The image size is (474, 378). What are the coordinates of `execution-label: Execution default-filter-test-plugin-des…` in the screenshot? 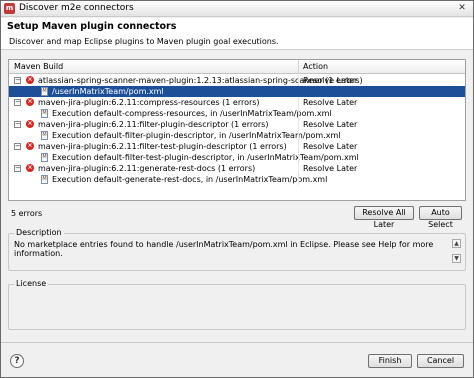 It's located at (205, 157).